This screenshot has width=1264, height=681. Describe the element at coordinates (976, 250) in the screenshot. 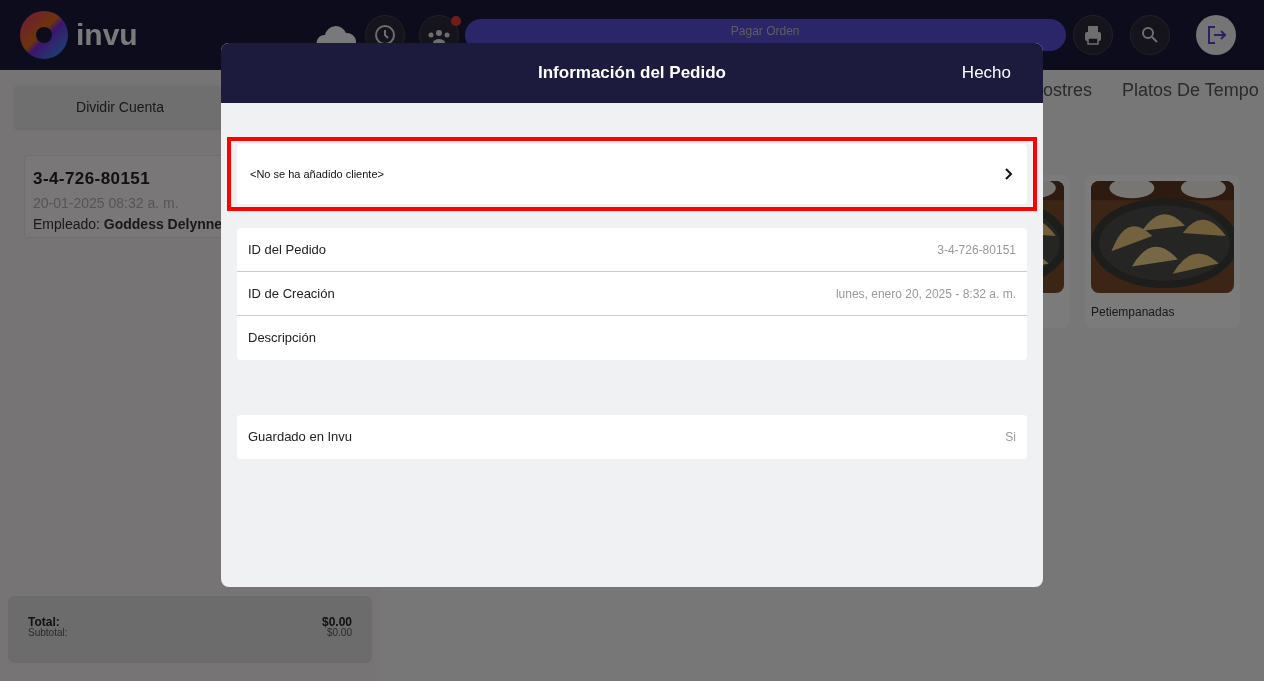

I see `info-value: 3-4-726-80151` at that location.